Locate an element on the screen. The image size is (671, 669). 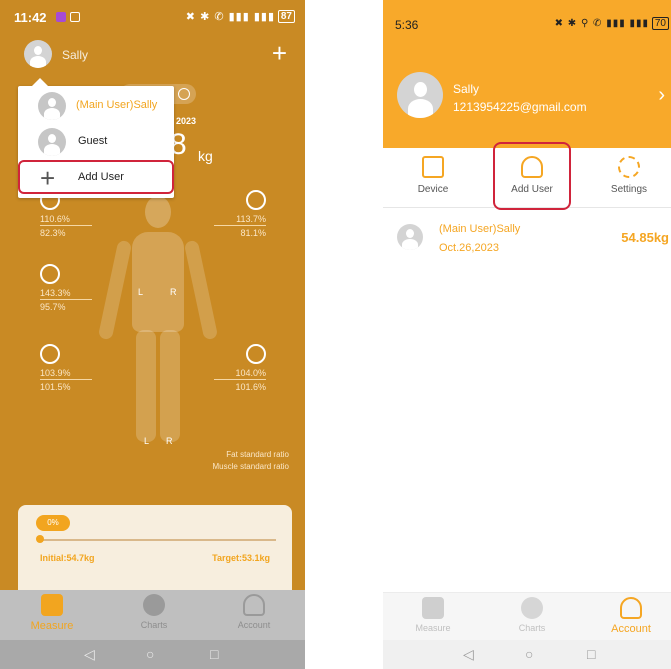
segment-fat: 113.7% is located at coordinates (240, 220).